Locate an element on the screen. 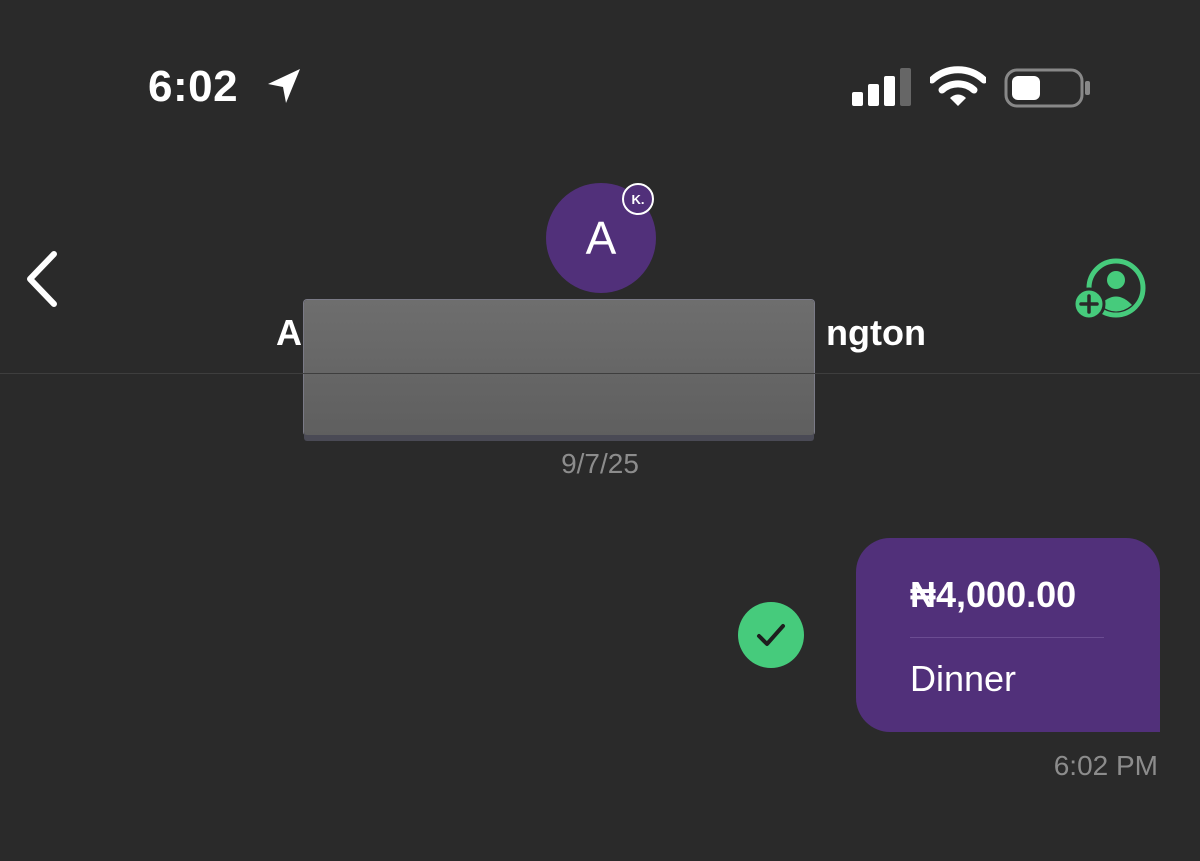  add-user-icon is located at coordinates (1111, 290).